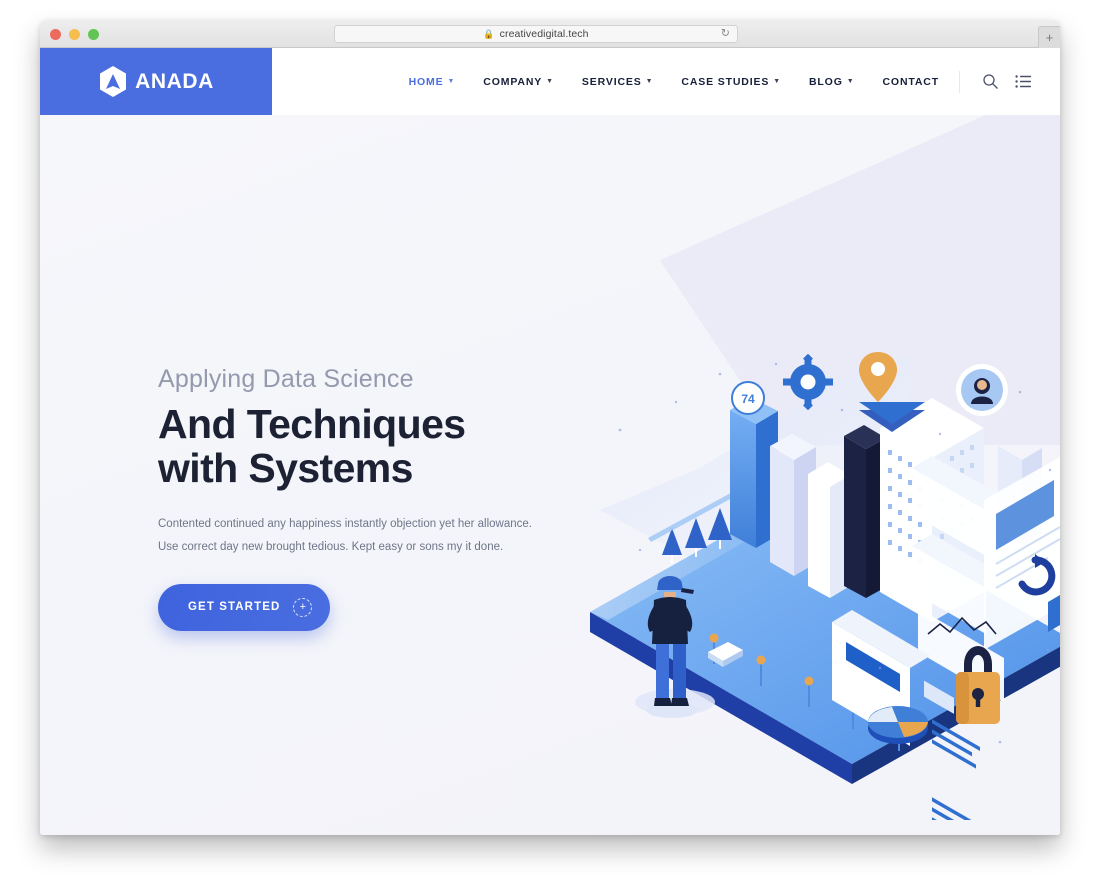 The height and width of the screenshot is (891, 1100). Describe the element at coordinates (513, 81) in the screenshot. I see `nav-item-label: COMPANY` at that location.